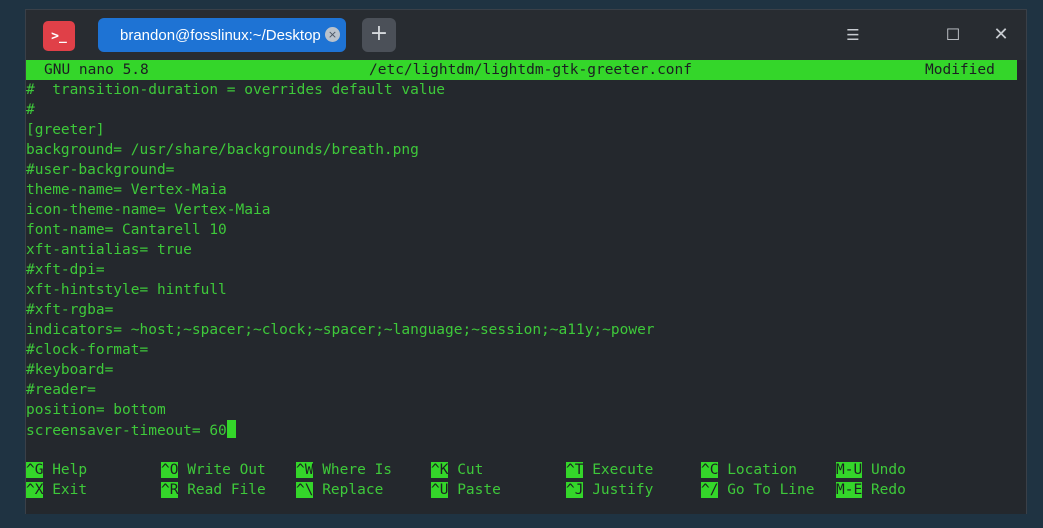  I want to click on shortcut-execute: ^T Execute, so click(609, 470).